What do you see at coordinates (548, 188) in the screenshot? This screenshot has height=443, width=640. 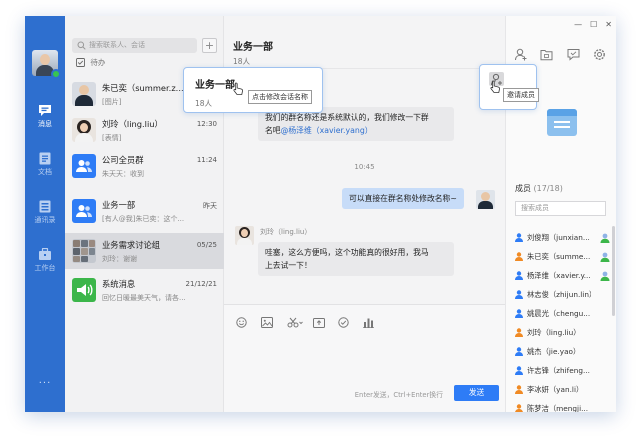 I see `members-count: (17/18)` at bounding box center [548, 188].